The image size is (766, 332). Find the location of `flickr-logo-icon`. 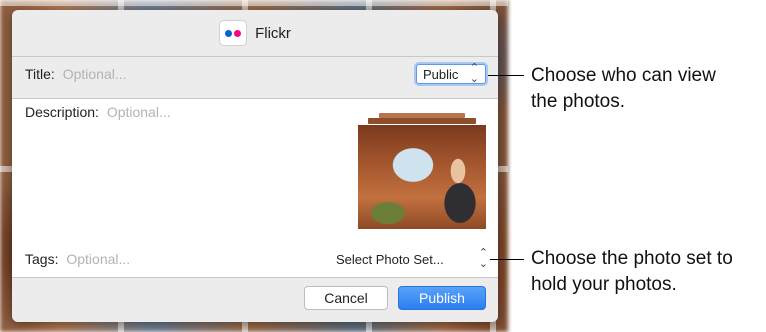

flickr-logo-icon is located at coordinates (233, 33).